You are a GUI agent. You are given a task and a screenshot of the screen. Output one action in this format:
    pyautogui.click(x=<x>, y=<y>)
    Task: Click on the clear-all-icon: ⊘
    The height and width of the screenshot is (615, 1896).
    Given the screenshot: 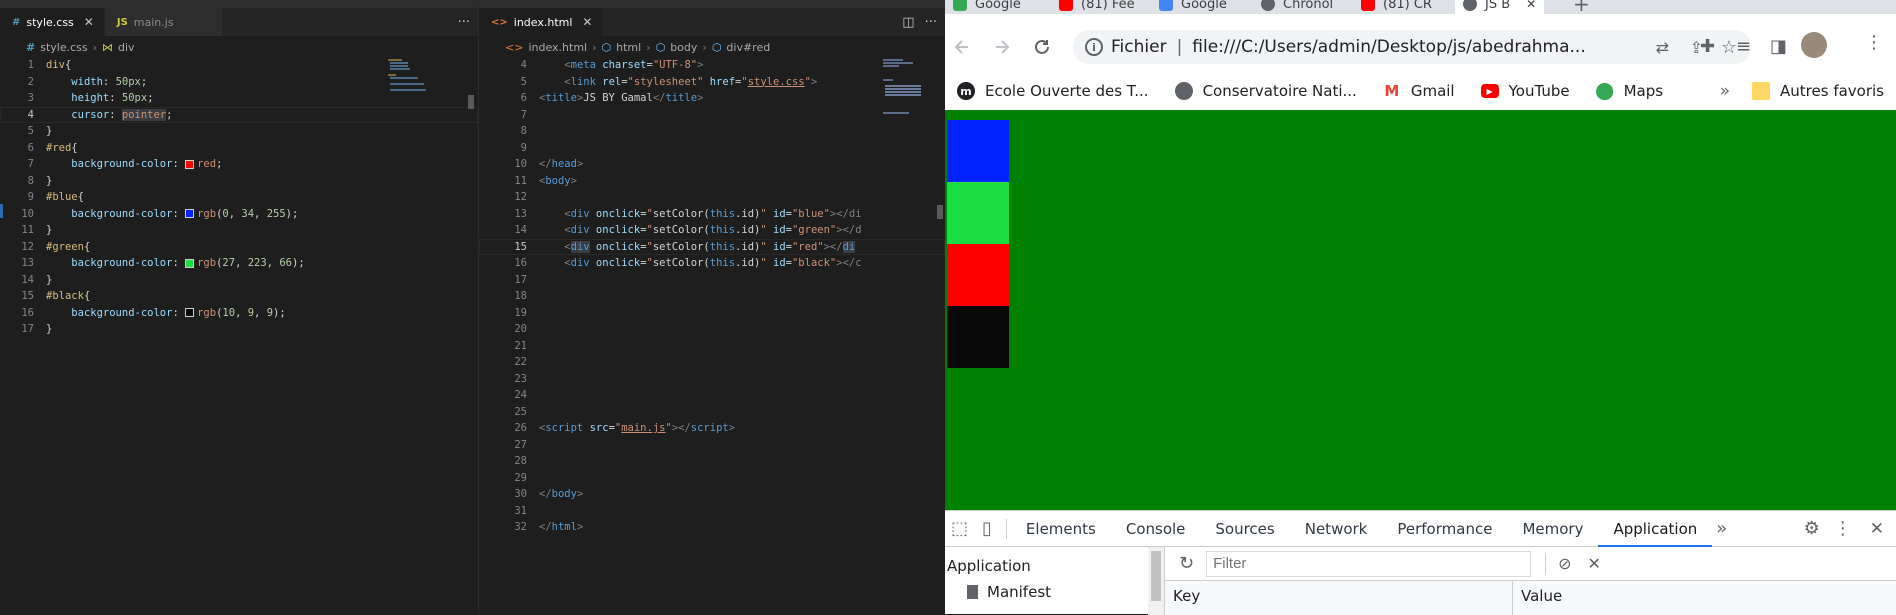 What is the action you would take?
    pyautogui.click(x=1564, y=563)
    